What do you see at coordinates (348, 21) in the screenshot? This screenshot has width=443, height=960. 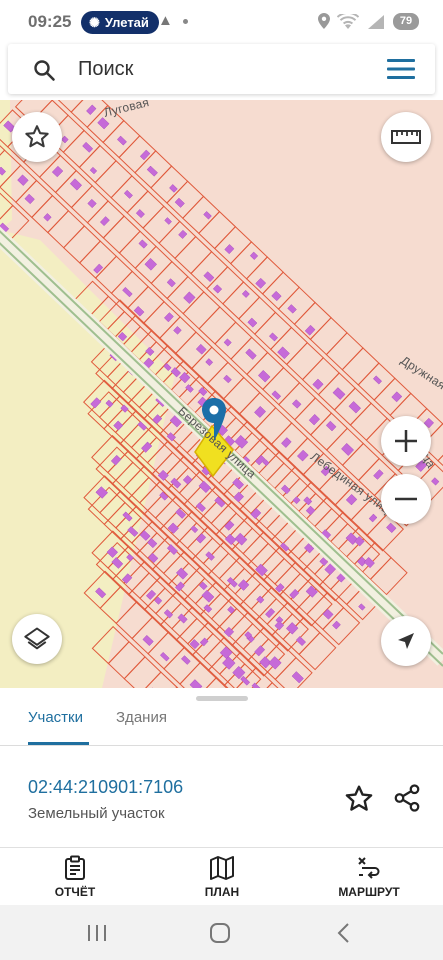 I see `wifi-icon` at bounding box center [348, 21].